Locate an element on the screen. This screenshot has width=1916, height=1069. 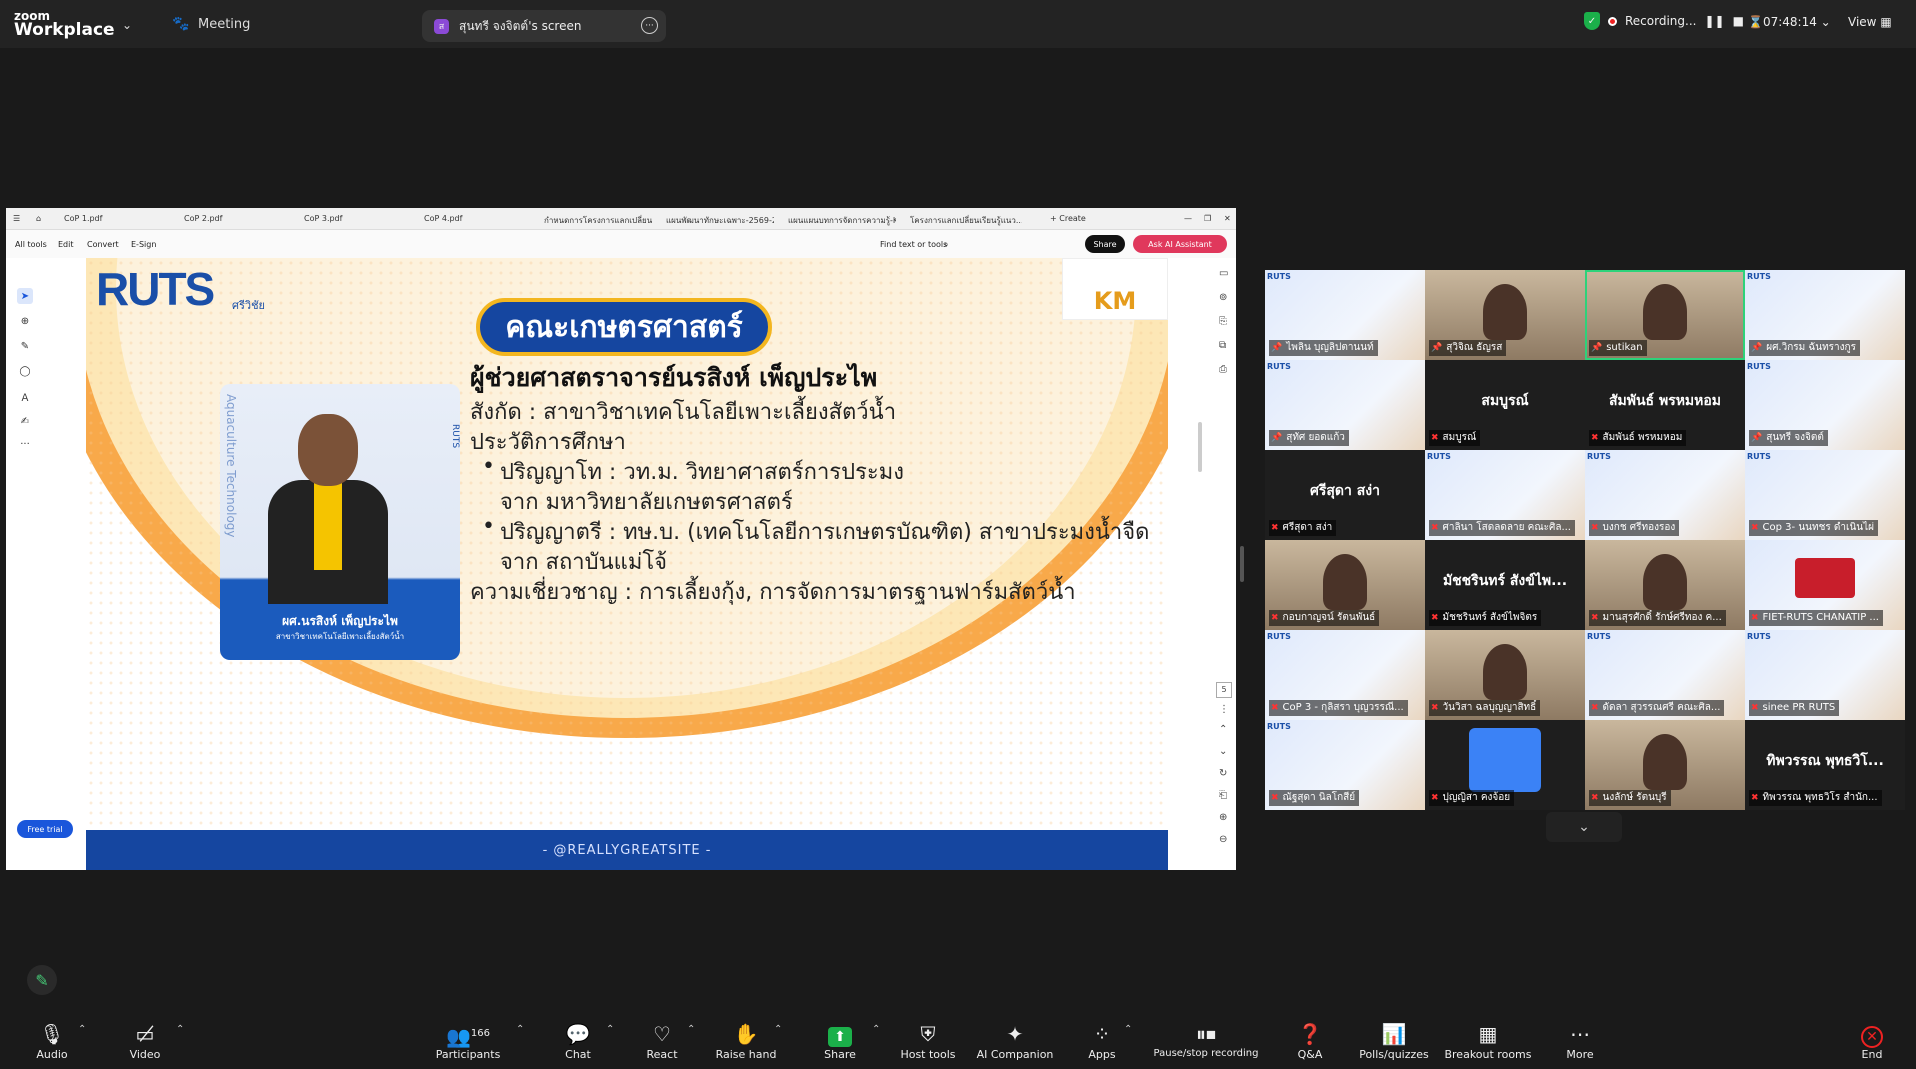
pdf-tab: CoP 4.pdf is located at coordinates (443, 218).